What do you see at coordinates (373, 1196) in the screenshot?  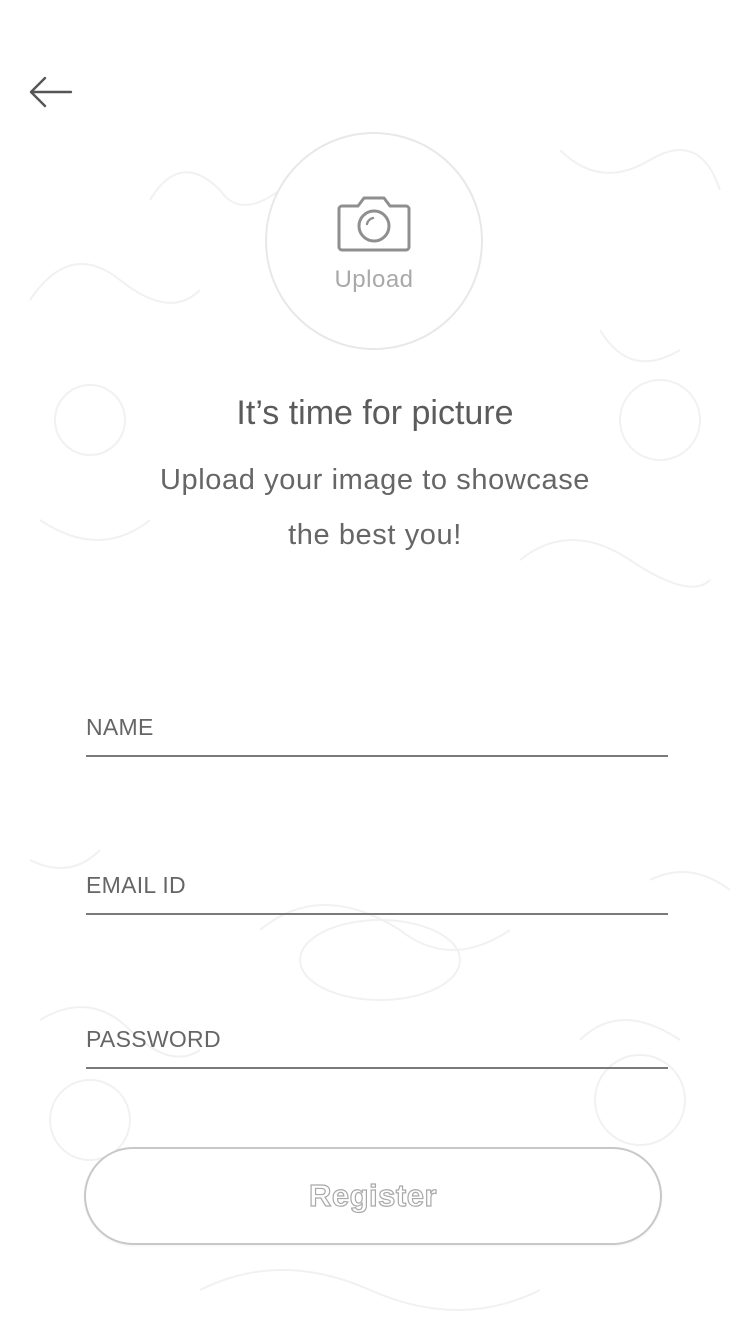 I see `register-button: Register` at bounding box center [373, 1196].